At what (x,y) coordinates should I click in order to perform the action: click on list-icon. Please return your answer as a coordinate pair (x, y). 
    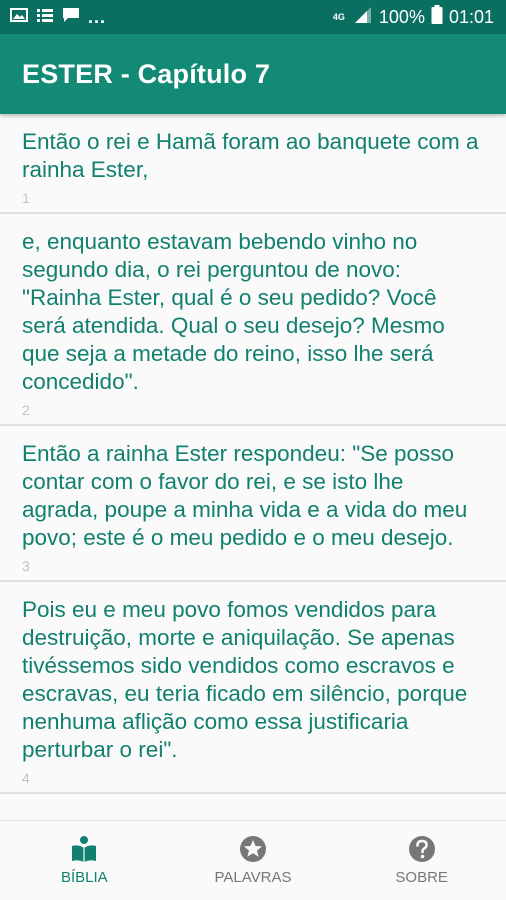
    Looking at the image, I should click on (45, 17).